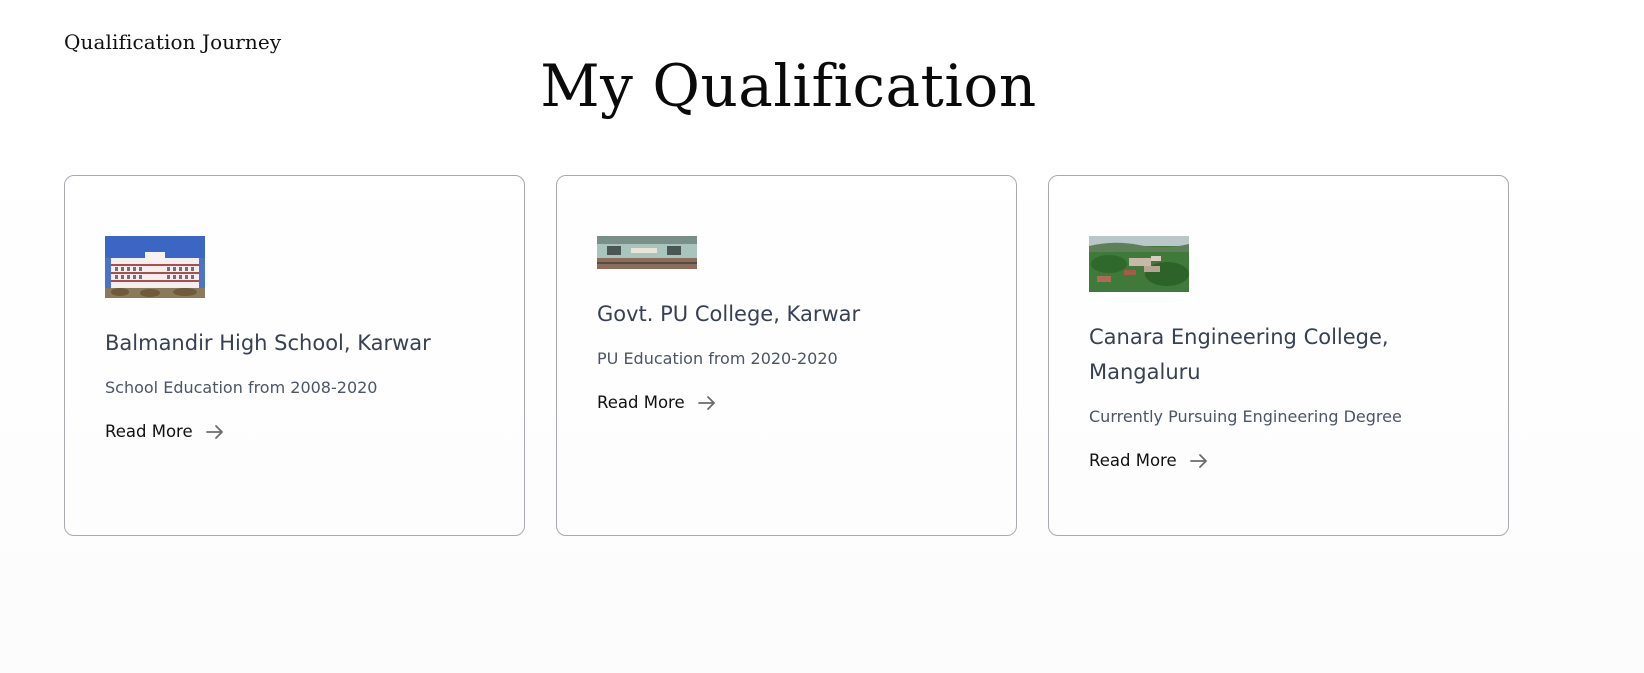  What do you see at coordinates (241, 387) in the screenshot?
I see `card-description: School Education from 2008-2020` at bounding box center [241, 387].